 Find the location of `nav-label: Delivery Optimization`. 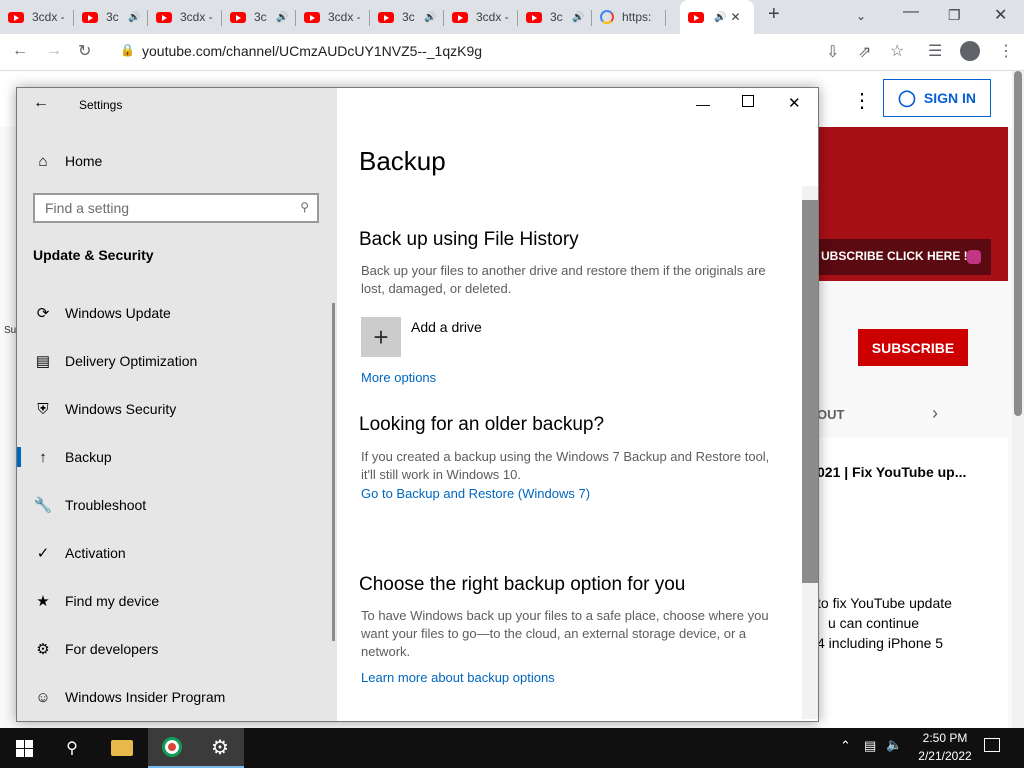

nav-label: Delivery Optimization is located at coordinates (131, 361).